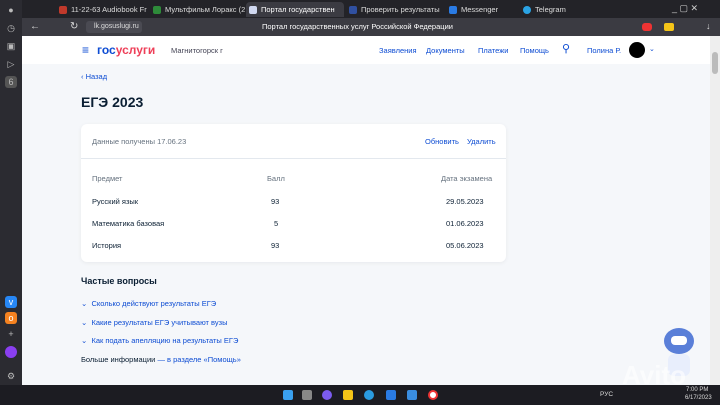 This screenshot has height=405, width=720. I want to click on history-icon: ◷, so click(11, 28).